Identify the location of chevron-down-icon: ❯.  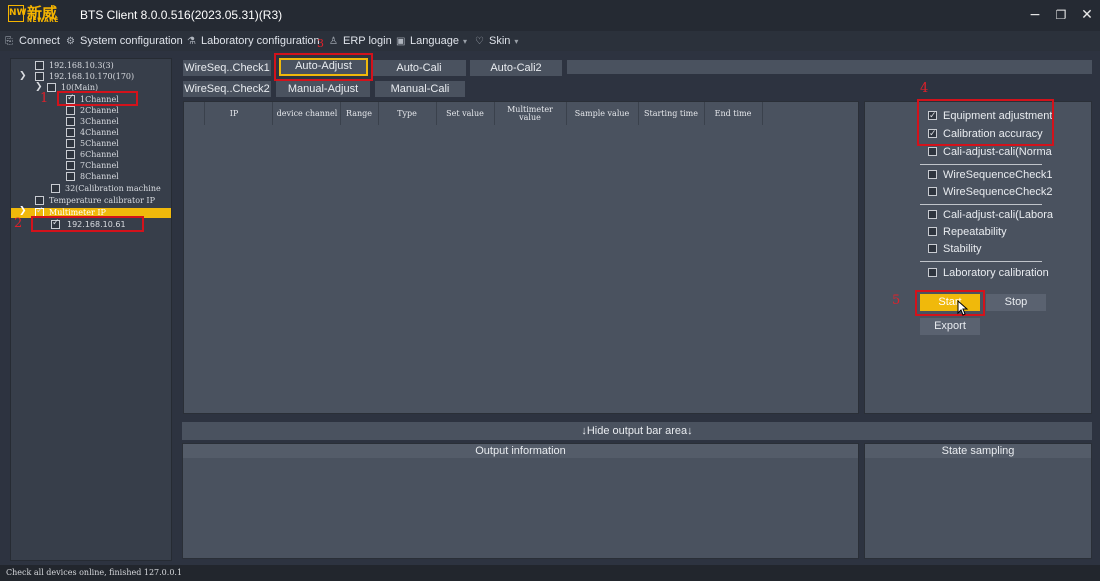
(23, 76).